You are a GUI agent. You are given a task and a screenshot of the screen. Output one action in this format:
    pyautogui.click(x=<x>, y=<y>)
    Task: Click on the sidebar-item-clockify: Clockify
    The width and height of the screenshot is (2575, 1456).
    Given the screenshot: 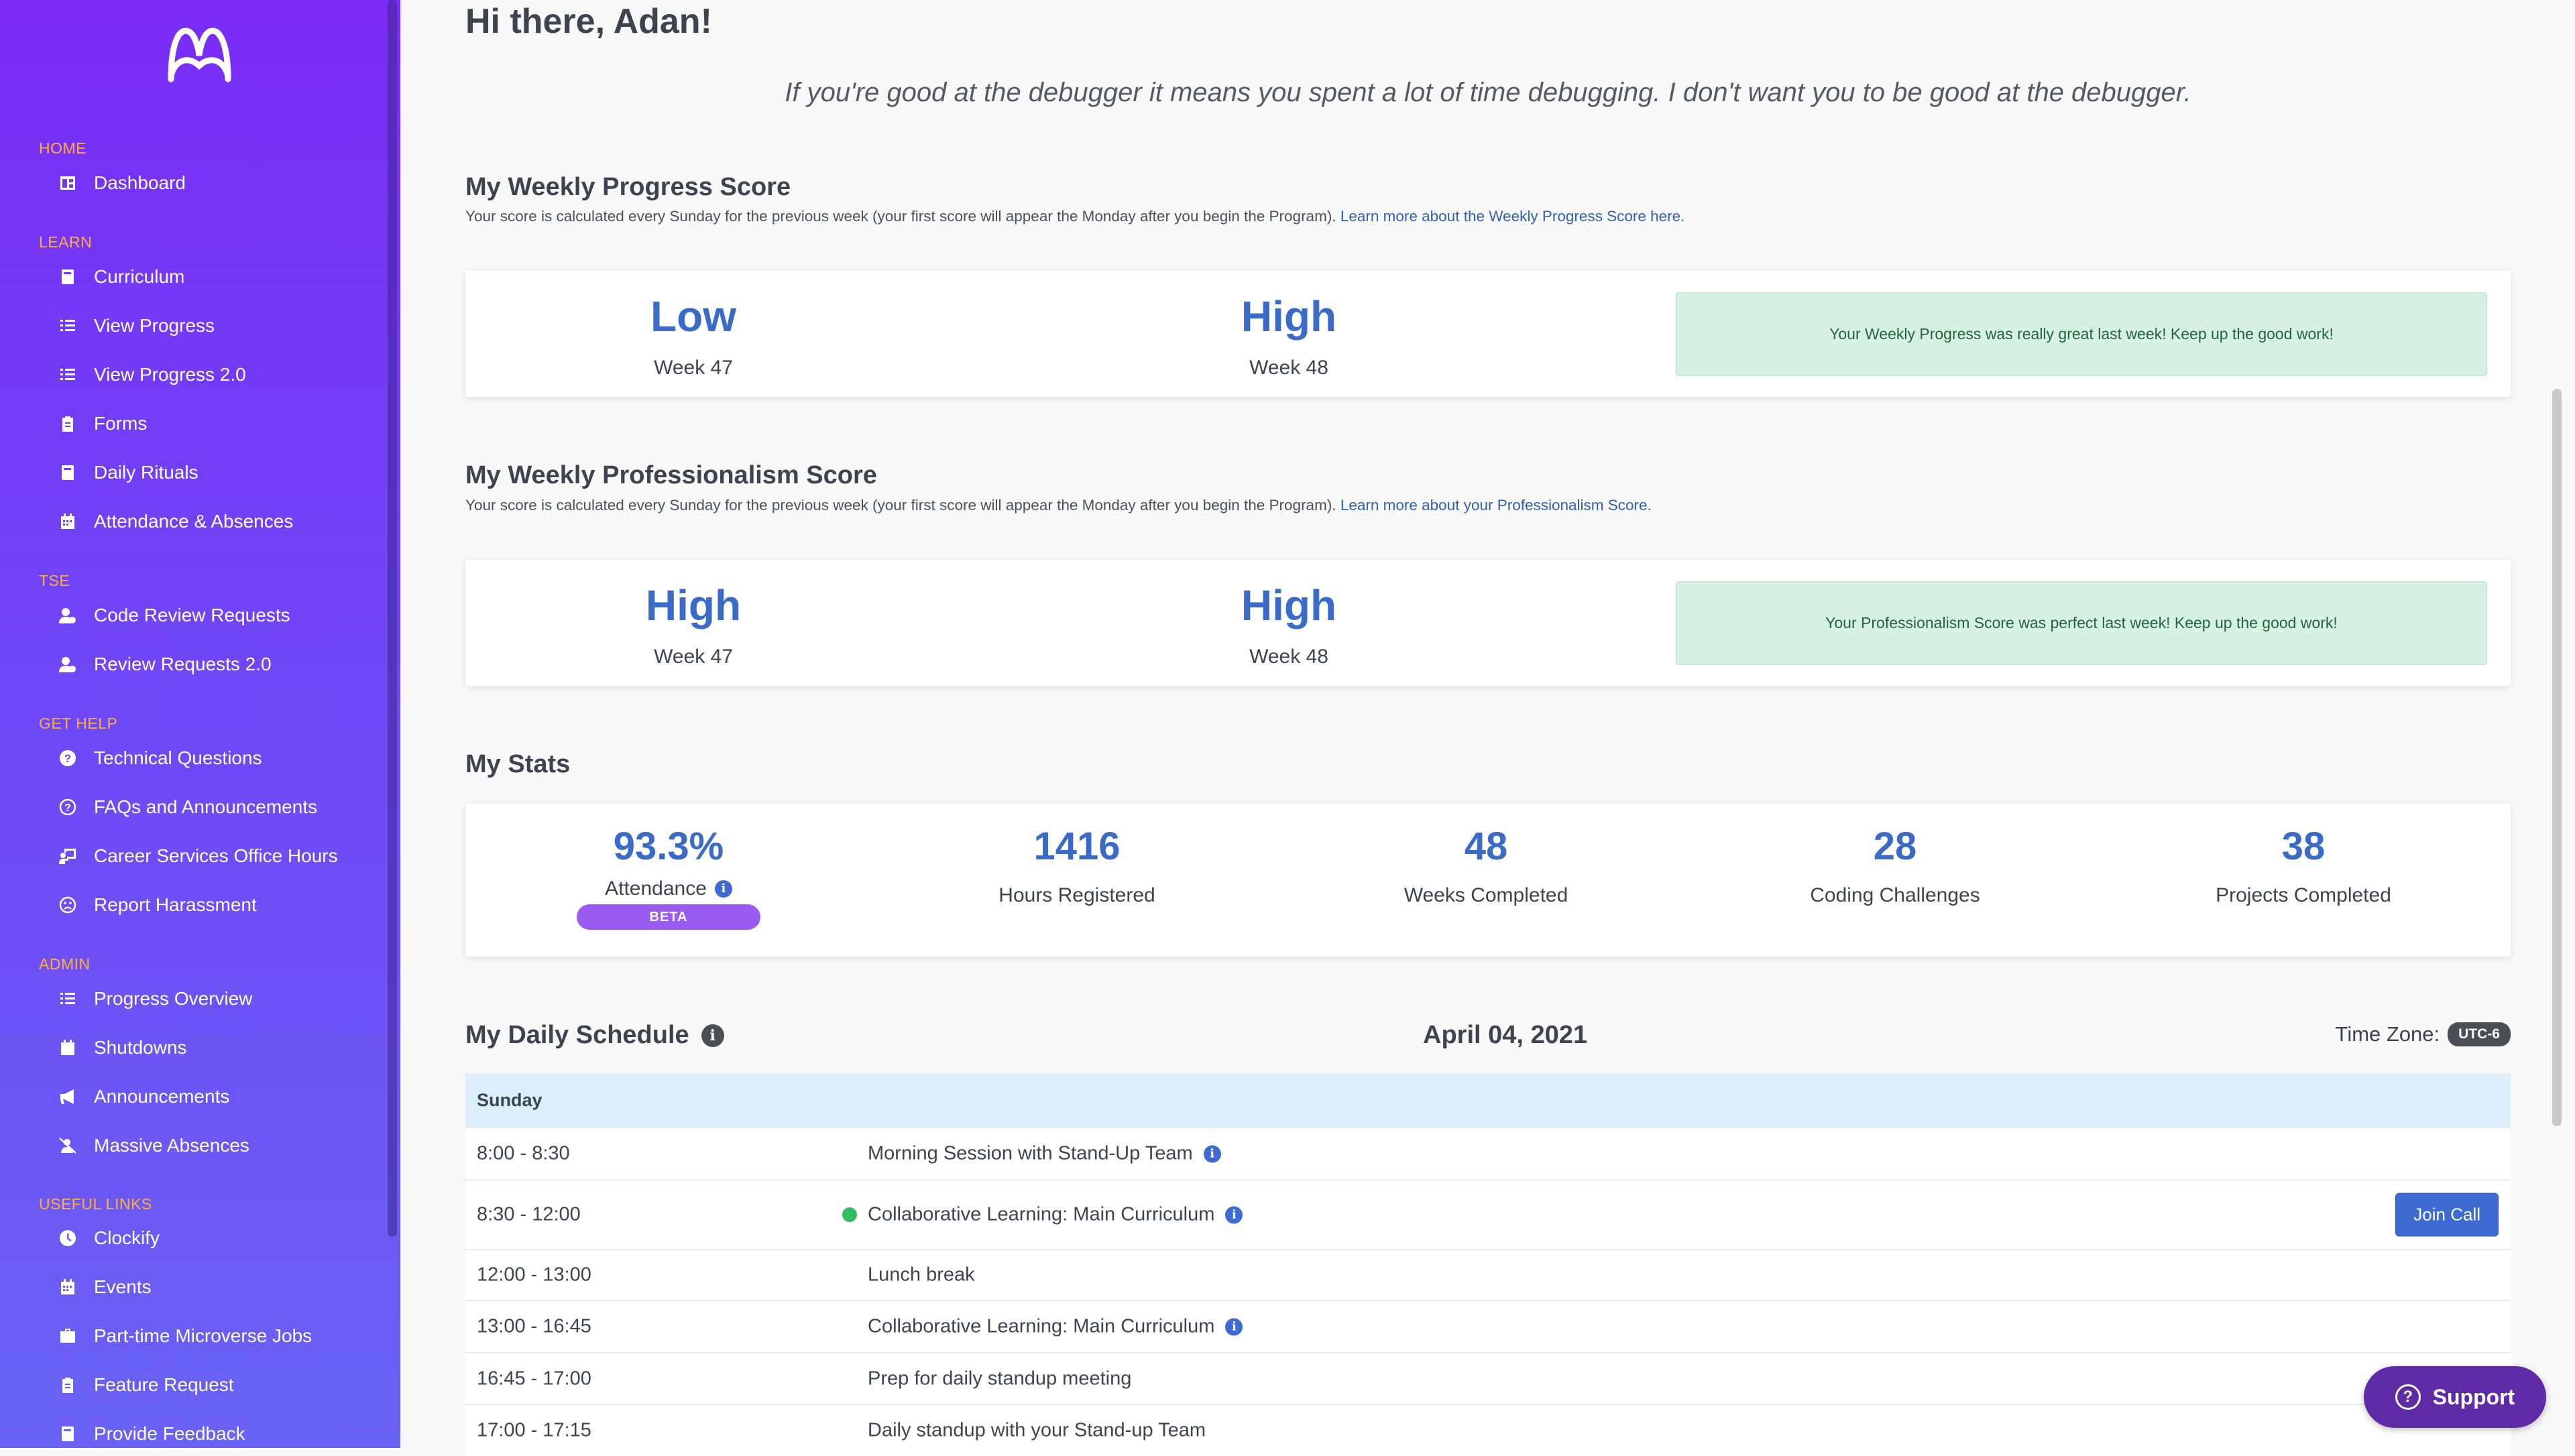 What is the action you would take?
    pyautogui.click(x=109, y=1238)
    